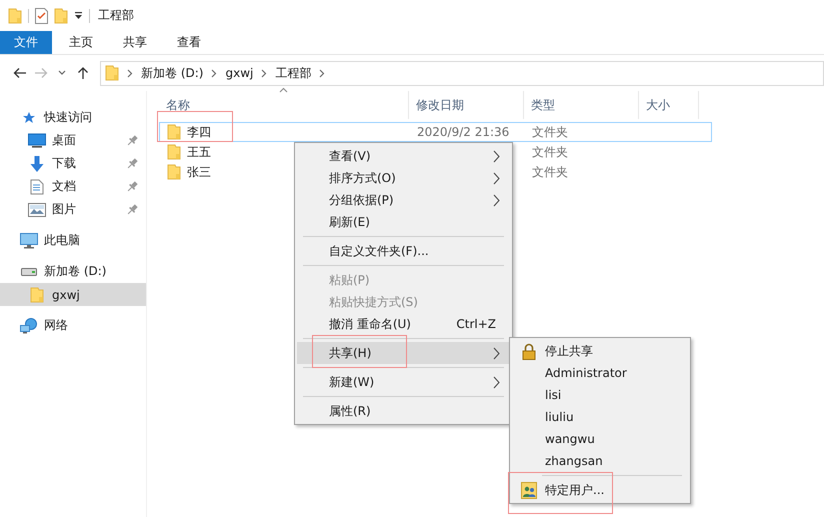  What do you see at coordinates (73, 325) in the screenshot?
I see `sidebar-item: 网络` at bounding box center [73, 325].